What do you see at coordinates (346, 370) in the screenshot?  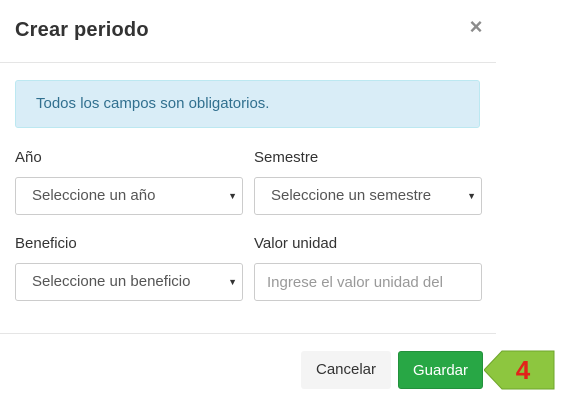 I see `cancel-button: Cancelar` at bounding box center [346, 370].